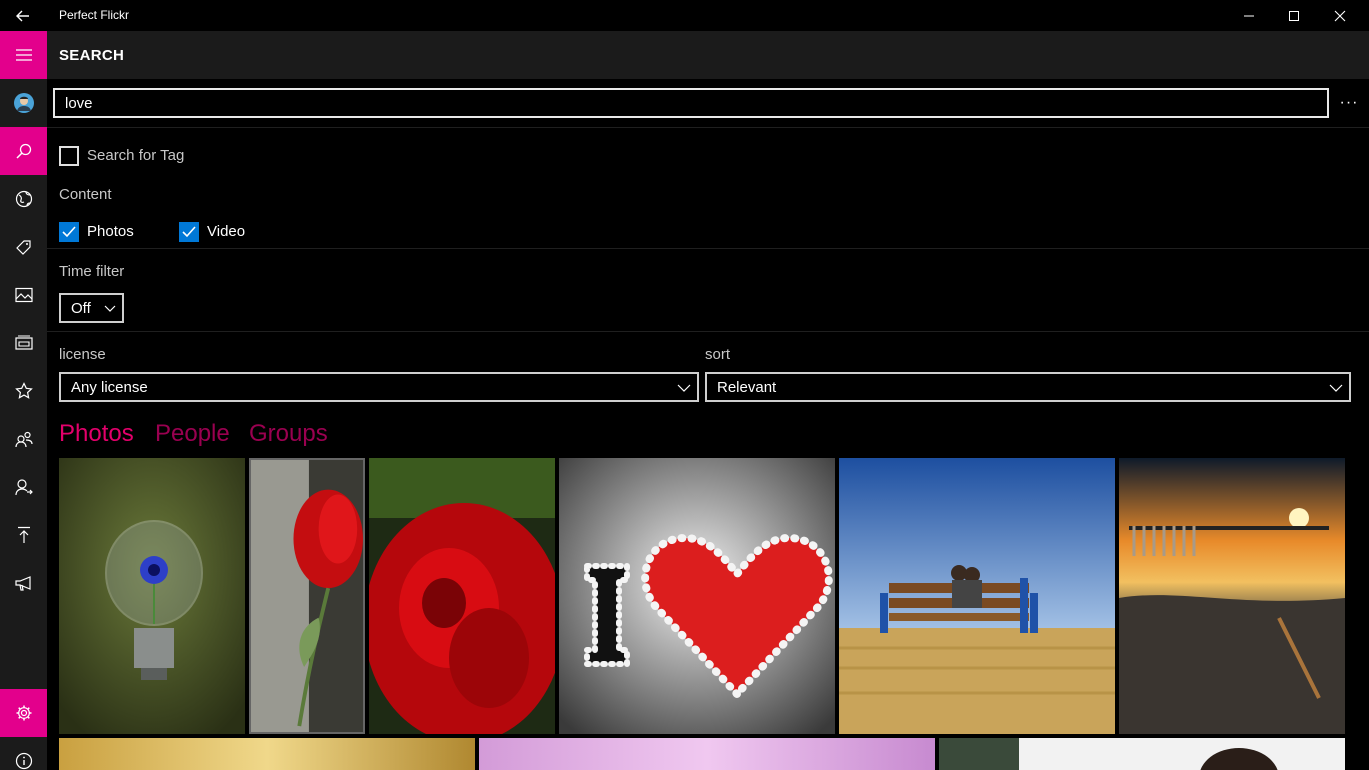 Image resolution: width=1369 pixels, height=770 pixels. I want to click on content-label: Content, so click(85, 194).